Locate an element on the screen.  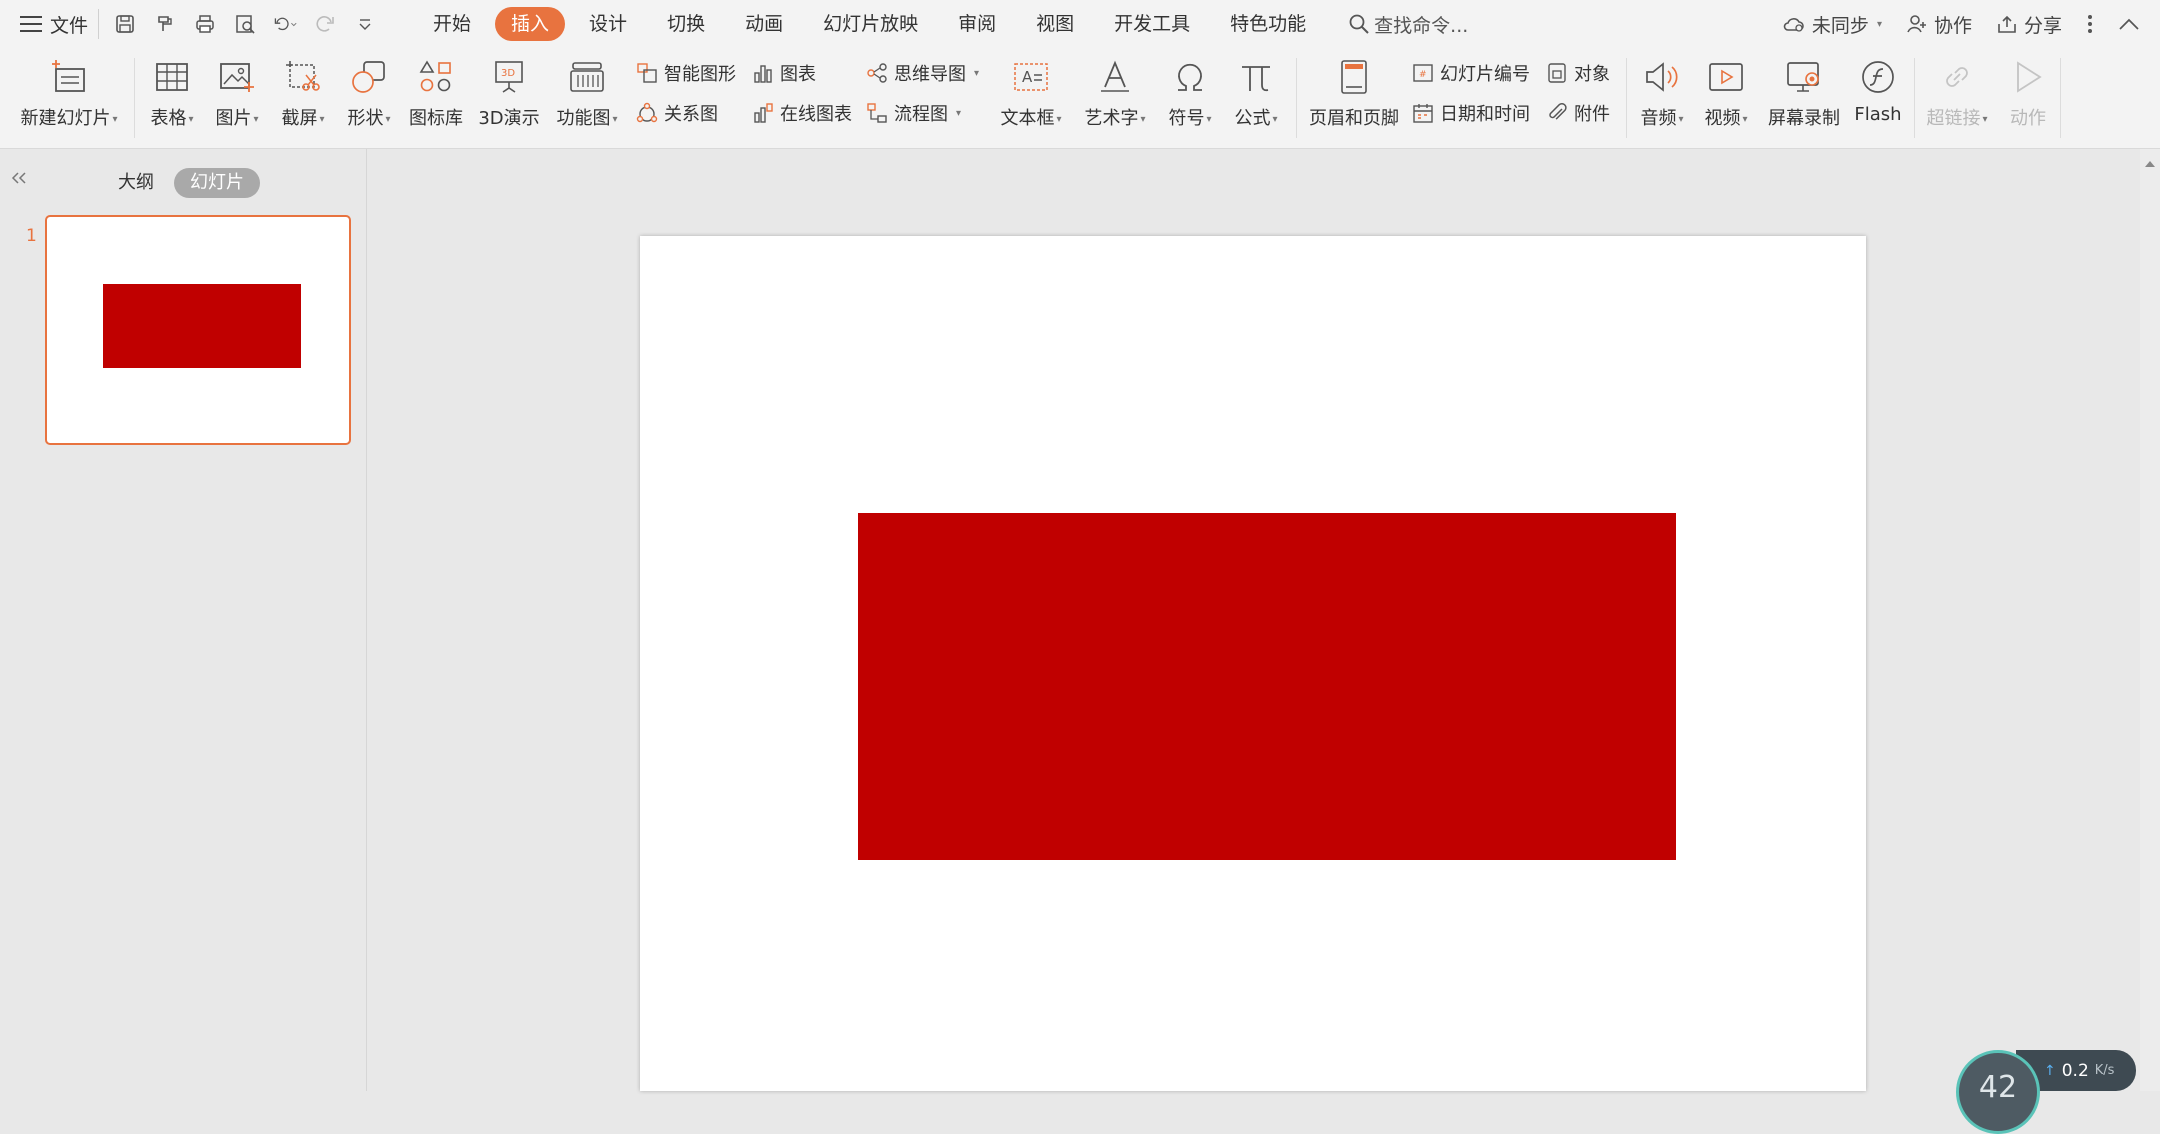
flowchart-button: 流程图 ▾ is located at coordinates (913, 113).